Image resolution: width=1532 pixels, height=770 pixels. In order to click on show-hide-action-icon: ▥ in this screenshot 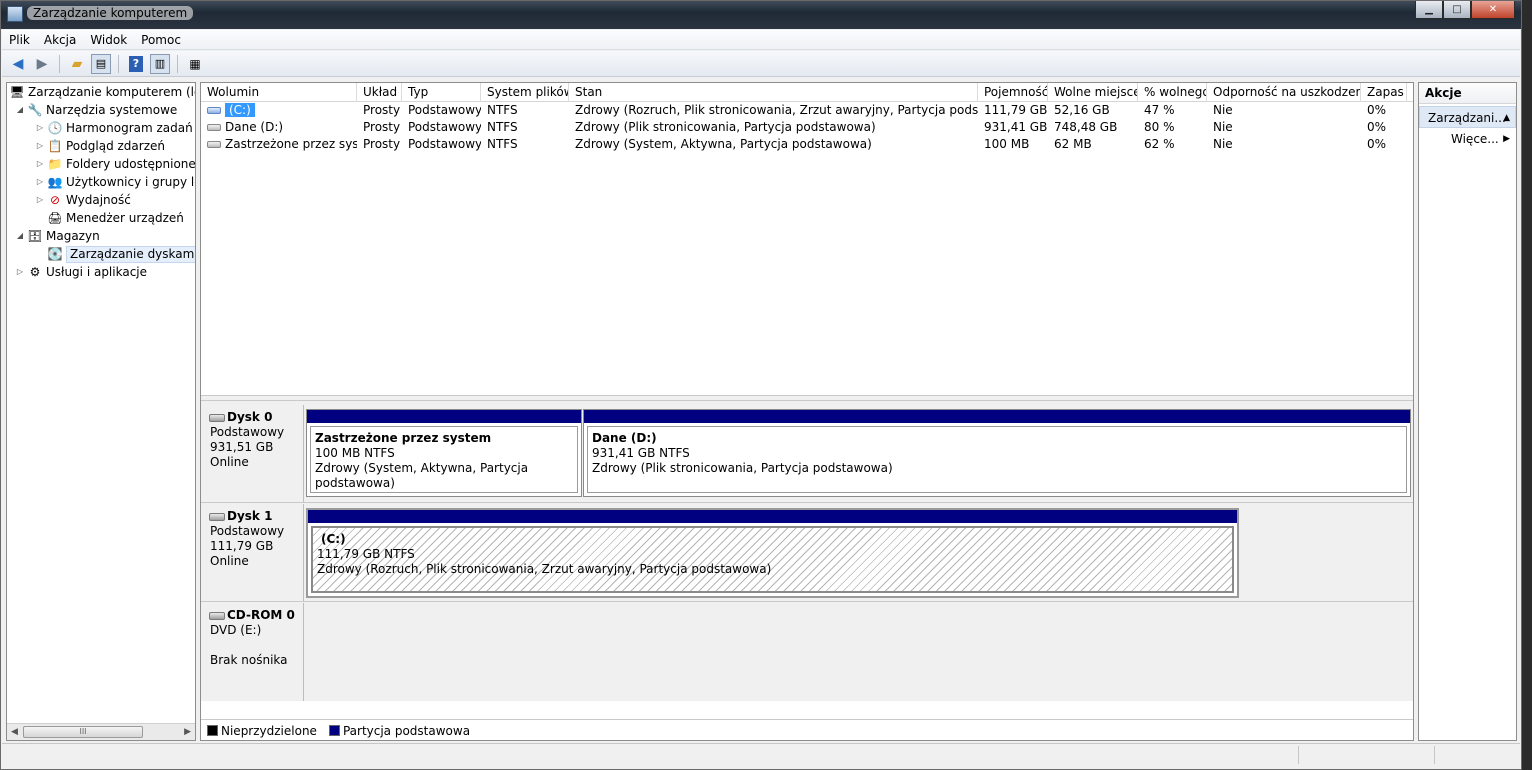, I will do `click(160, 63)`.